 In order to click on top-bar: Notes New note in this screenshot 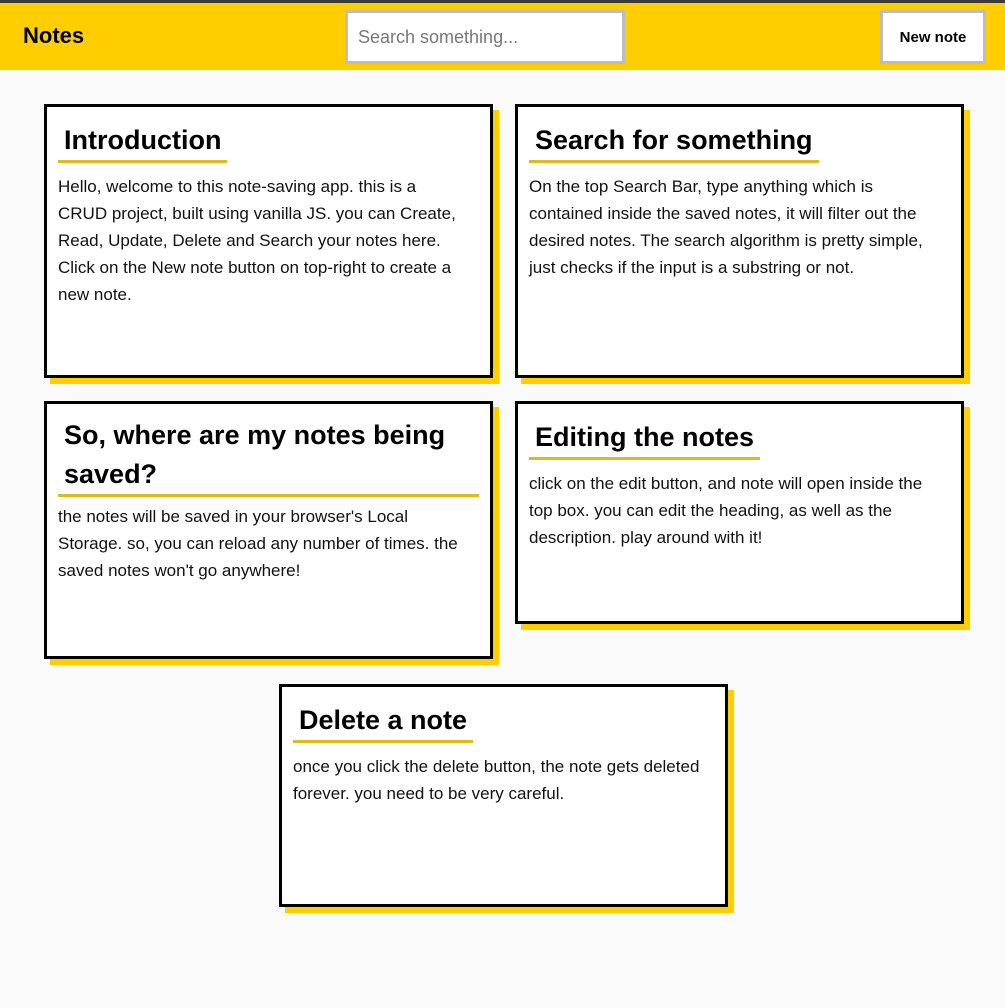, I will do `click(502, 36)`.